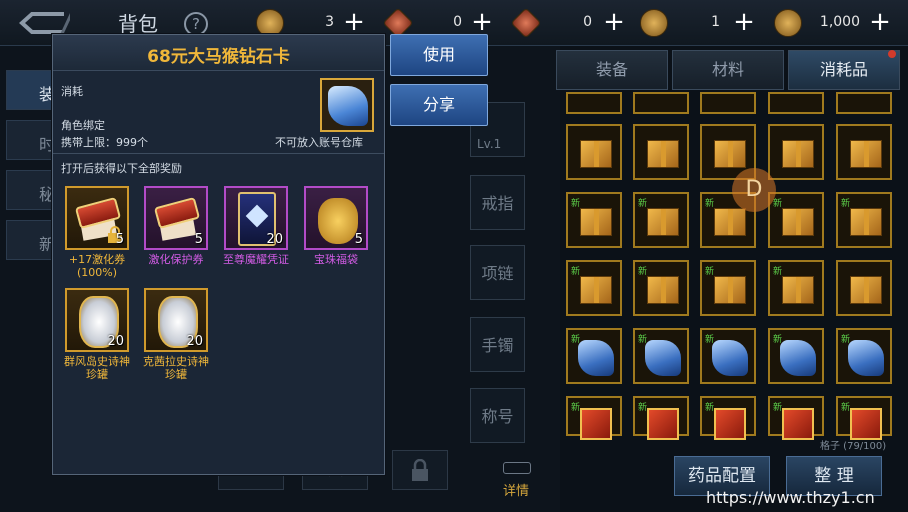 The image size is (908, 512). Describe the element at coordinates (439, 105) in the screenshot. I see `share-button: 分享` at that location.